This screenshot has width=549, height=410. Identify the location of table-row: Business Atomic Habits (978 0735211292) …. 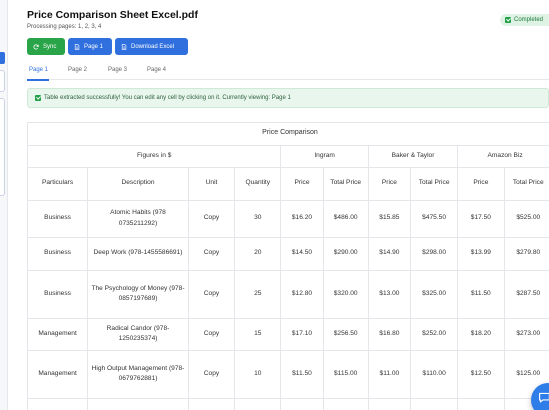
(288, 219).